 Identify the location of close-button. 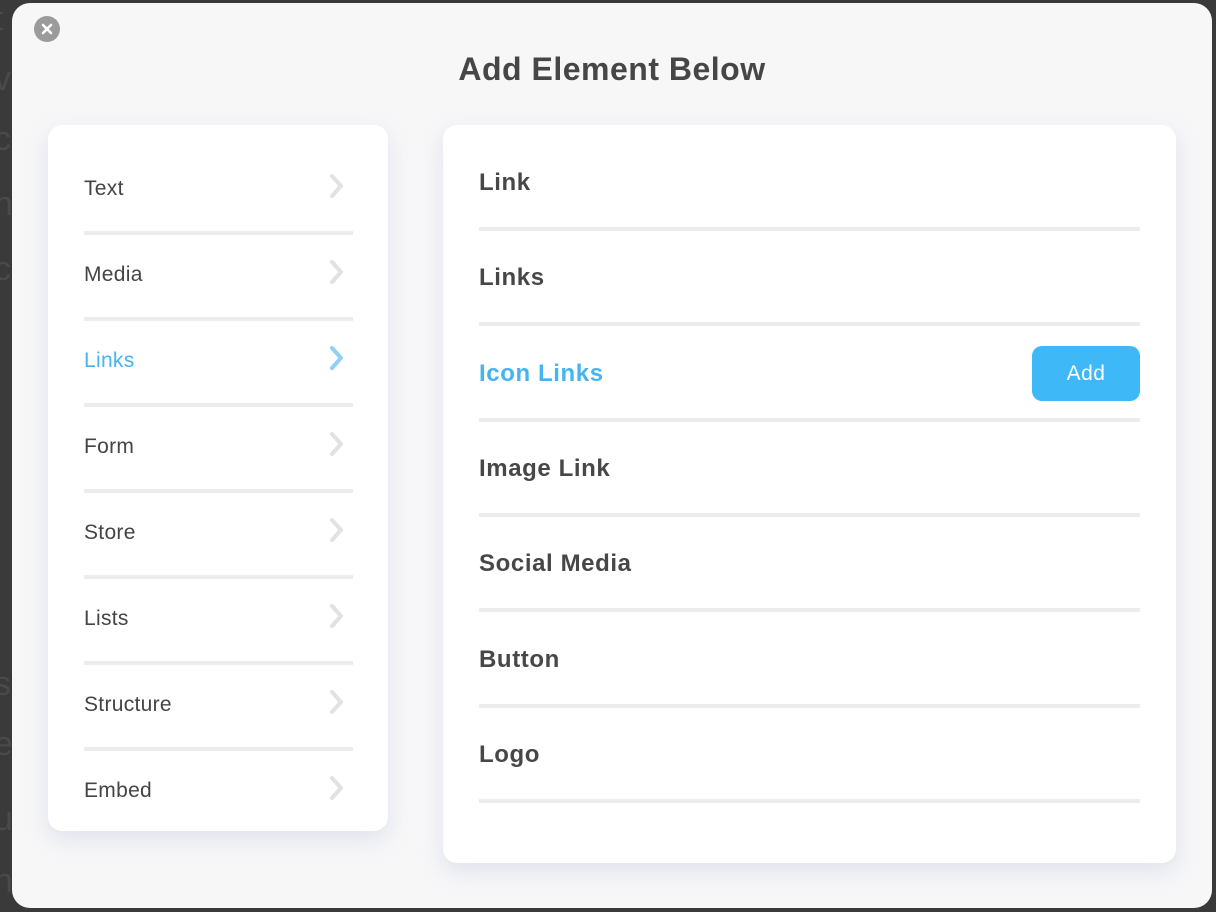
(47, 29).